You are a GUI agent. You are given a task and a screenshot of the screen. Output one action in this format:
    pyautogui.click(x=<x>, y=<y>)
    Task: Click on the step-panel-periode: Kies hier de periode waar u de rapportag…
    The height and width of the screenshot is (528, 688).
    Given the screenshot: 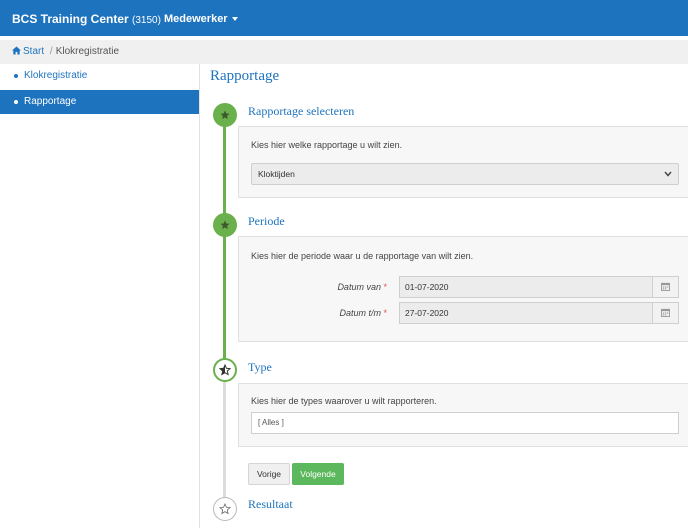 What is the action you would take?
    pyautogui.click(x=463, y=289)
    